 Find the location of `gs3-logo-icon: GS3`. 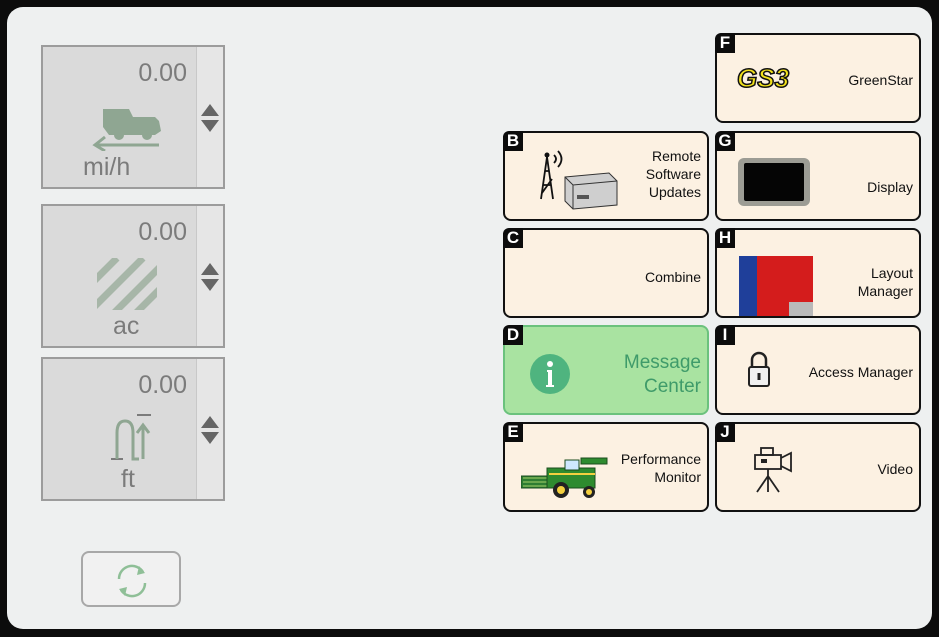

gs3-logo-icon: GS3 is located at coordinates (763, 78).